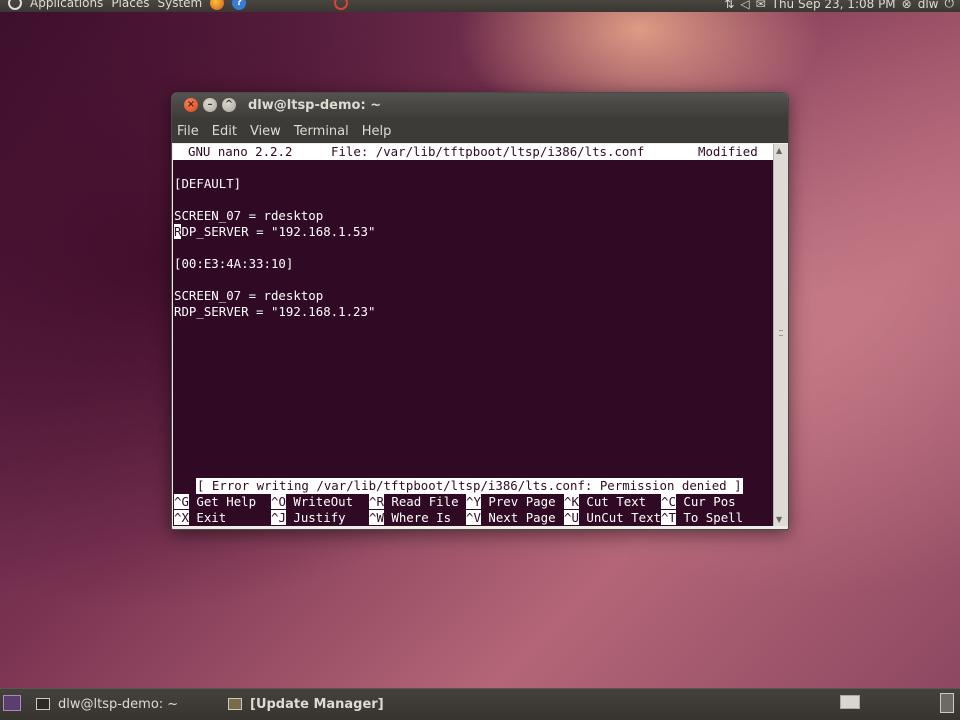  Describe the element at coordinates (321, 131) in the screenshot. I see `menu-terminal: Terminal` at that location.